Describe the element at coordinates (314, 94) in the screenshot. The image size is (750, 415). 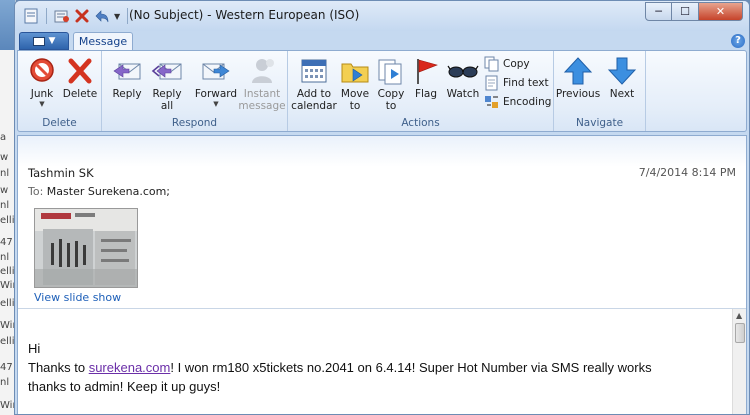
I see `add-to-calendar-label-line1: Add to` at that location.